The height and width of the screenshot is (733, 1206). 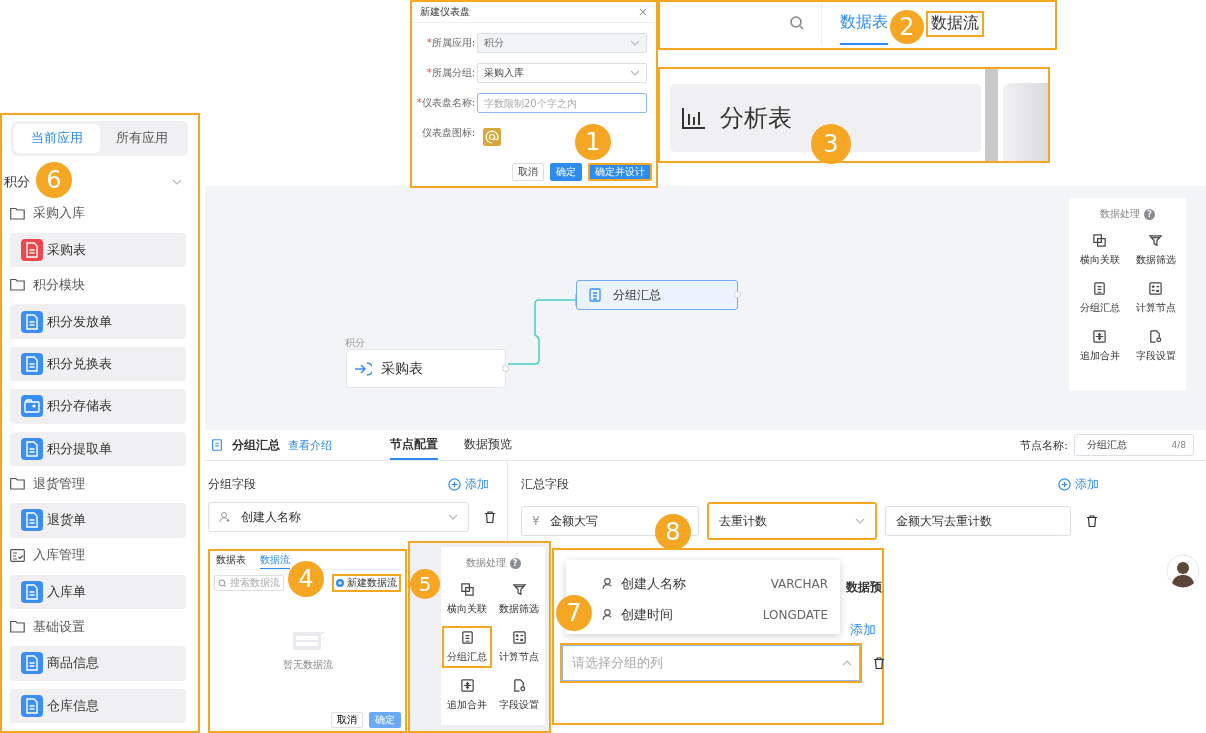 What do you see at coordinates (536, 521) in the screenshot?
I see `currency-icon: ¥` at bounding box center [536, 521].